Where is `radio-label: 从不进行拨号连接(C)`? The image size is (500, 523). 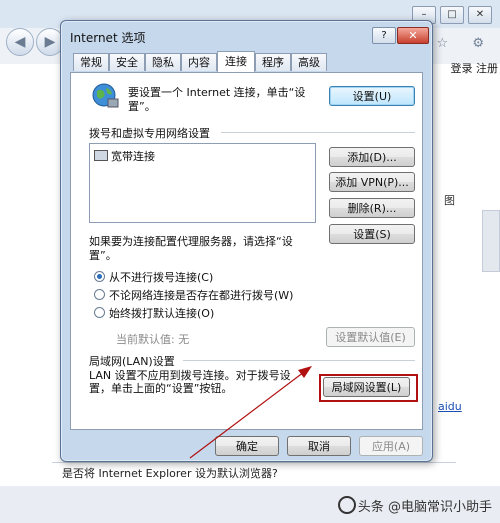 radio-label: 从不进行拨号连接(C) is located at coordinates (161, 277).